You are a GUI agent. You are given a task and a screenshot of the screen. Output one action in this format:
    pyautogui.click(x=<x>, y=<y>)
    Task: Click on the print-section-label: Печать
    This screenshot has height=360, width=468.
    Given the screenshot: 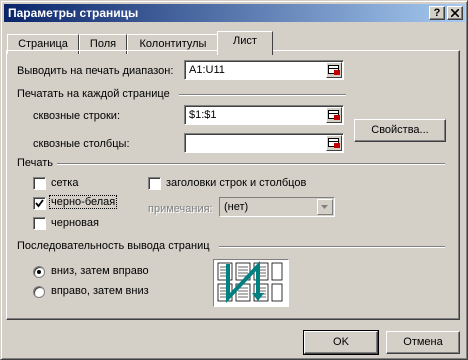 What is the action you would take?
    pyautogui.click(x=35, y=163)
    